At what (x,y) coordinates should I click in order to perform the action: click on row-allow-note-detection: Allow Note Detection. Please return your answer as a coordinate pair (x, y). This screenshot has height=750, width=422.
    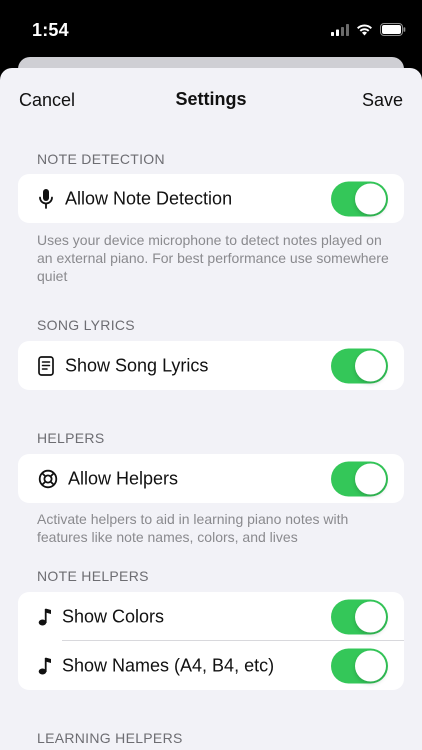
    Looking at the image, I should click on (211, 198).